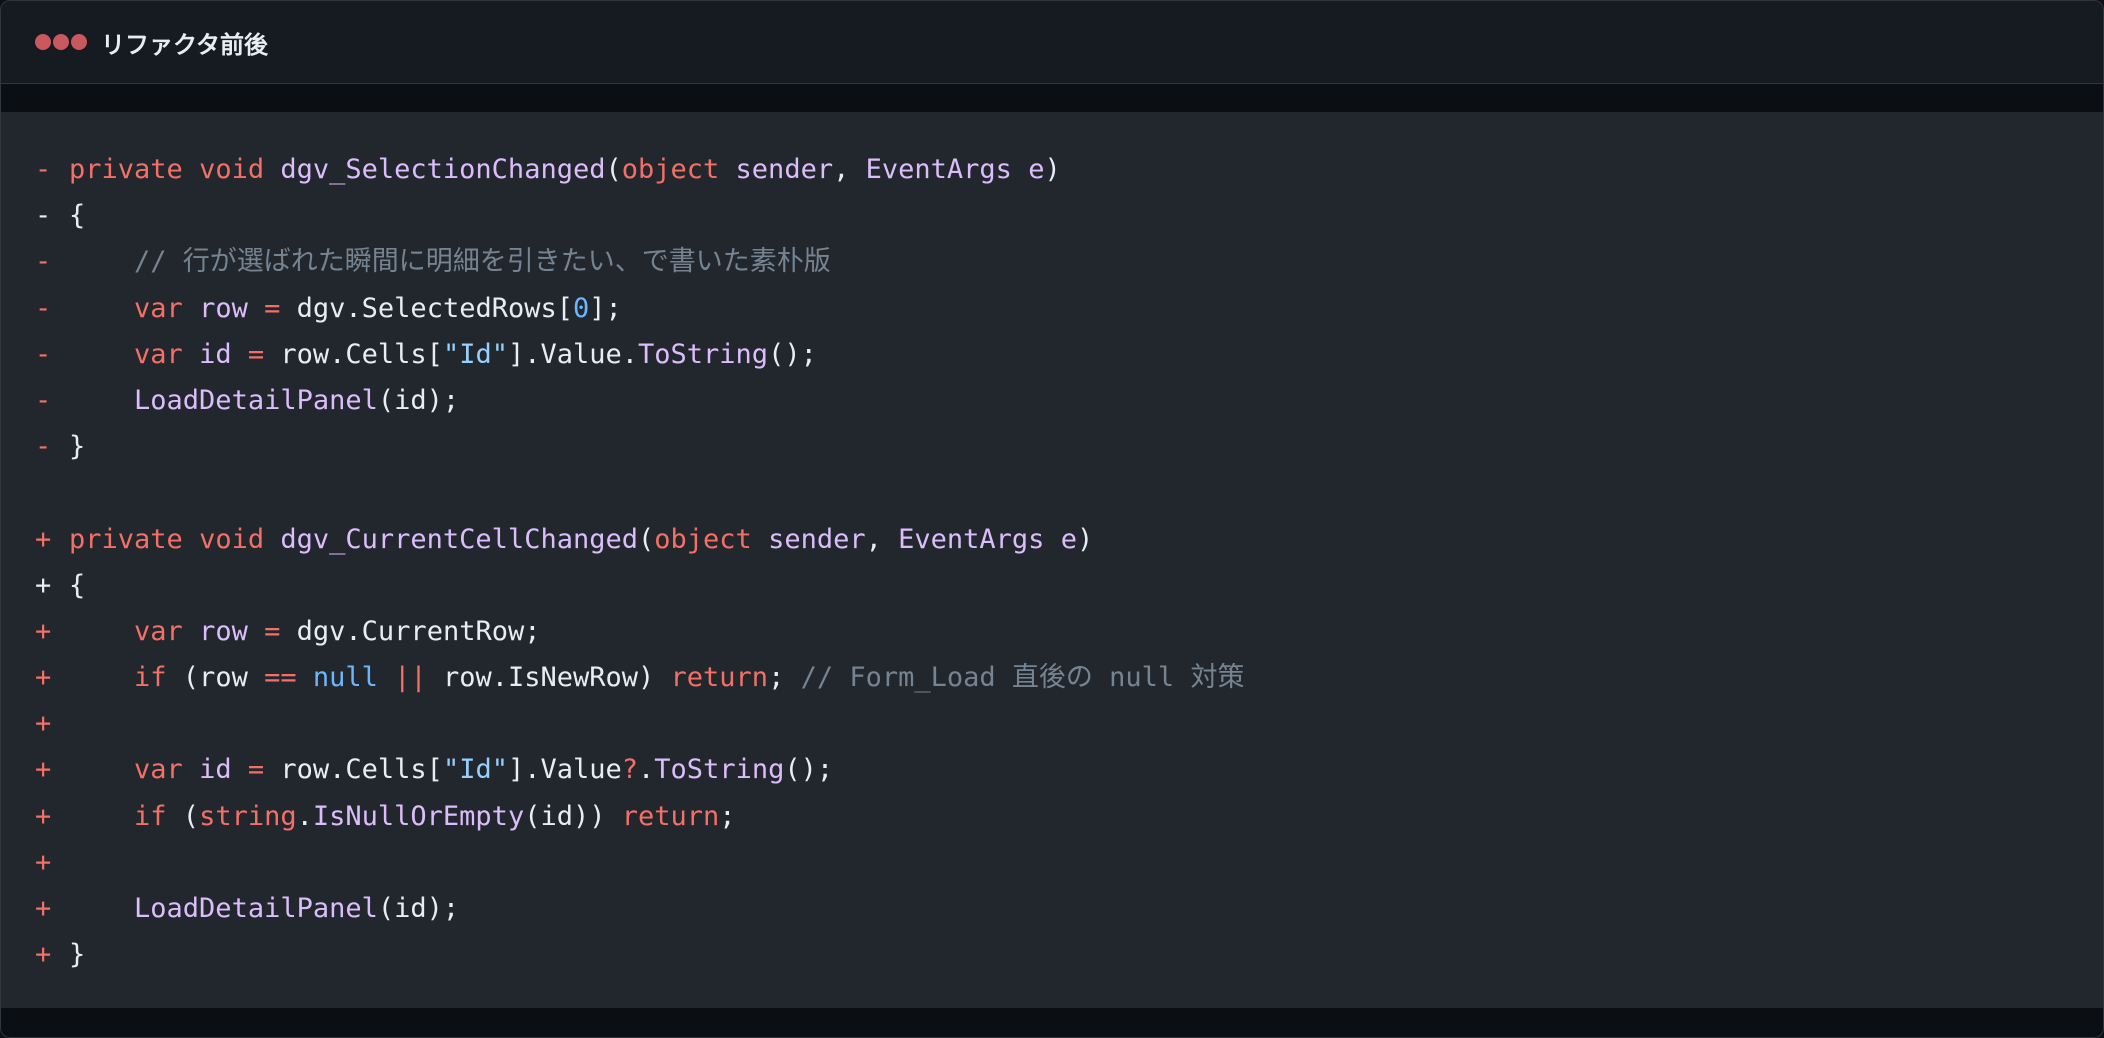  Describe the element at coordinates (353, 354) in the screenshot. I see `code-token: row.Cells[` at that location.